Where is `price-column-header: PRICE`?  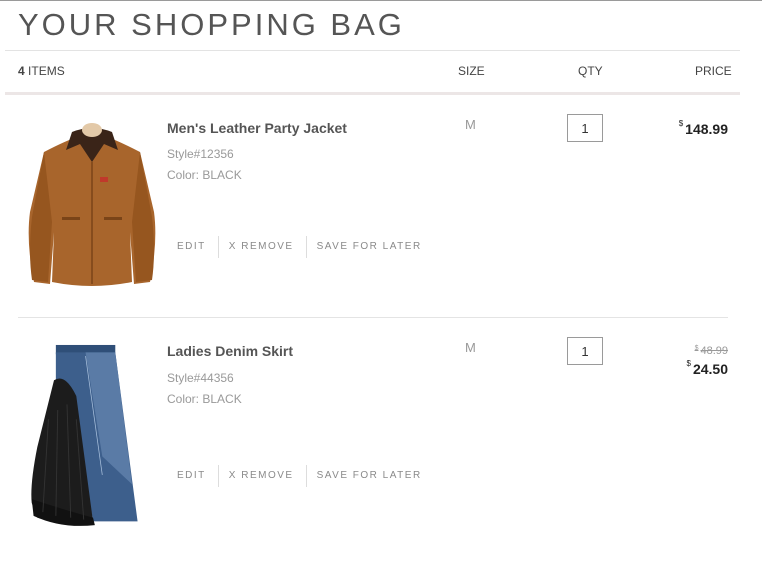
price-column-header: PRICE is located at coordinates (713, 71).